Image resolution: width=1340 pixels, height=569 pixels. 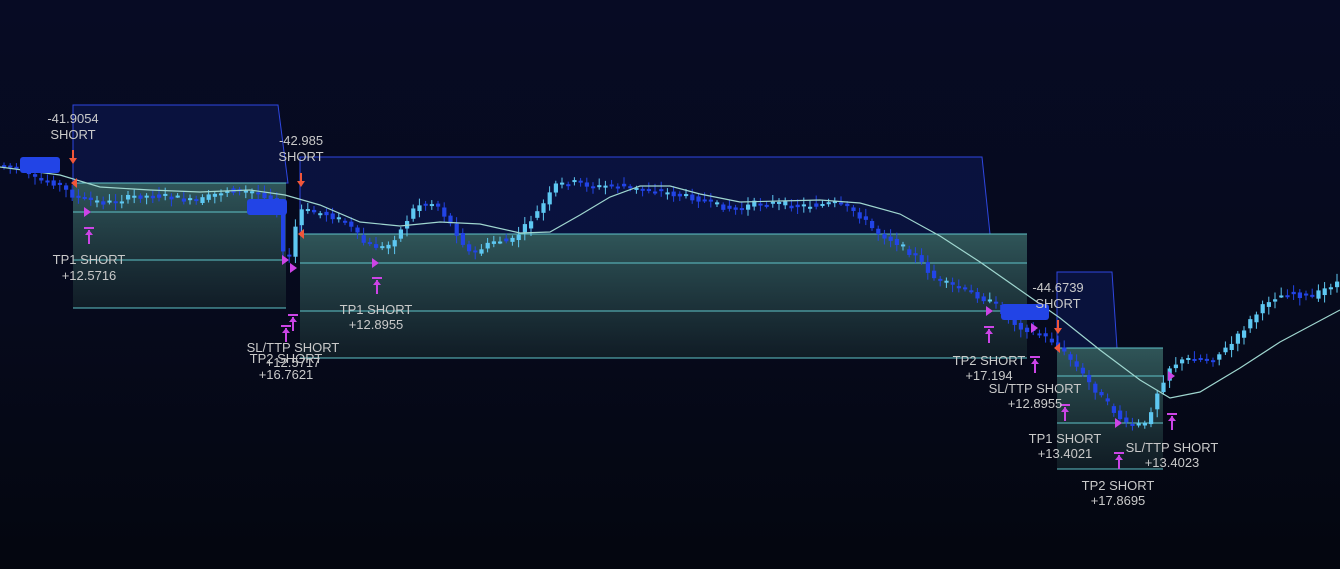 I want to click on trade3-tp1-value: +13.4021, so click(x=1065, y=453).